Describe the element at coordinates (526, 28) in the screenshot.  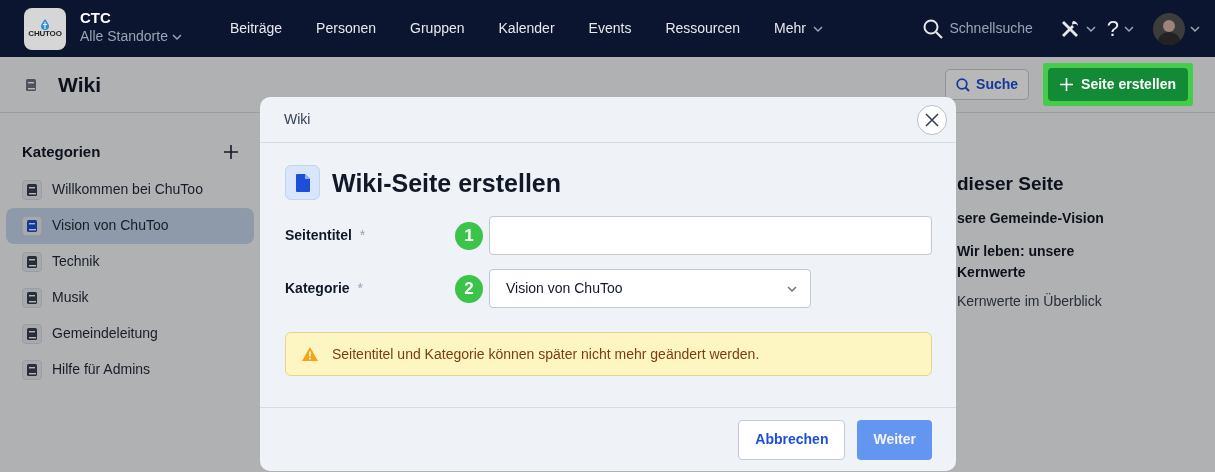
I see `nav-link: Kalender` at that location.